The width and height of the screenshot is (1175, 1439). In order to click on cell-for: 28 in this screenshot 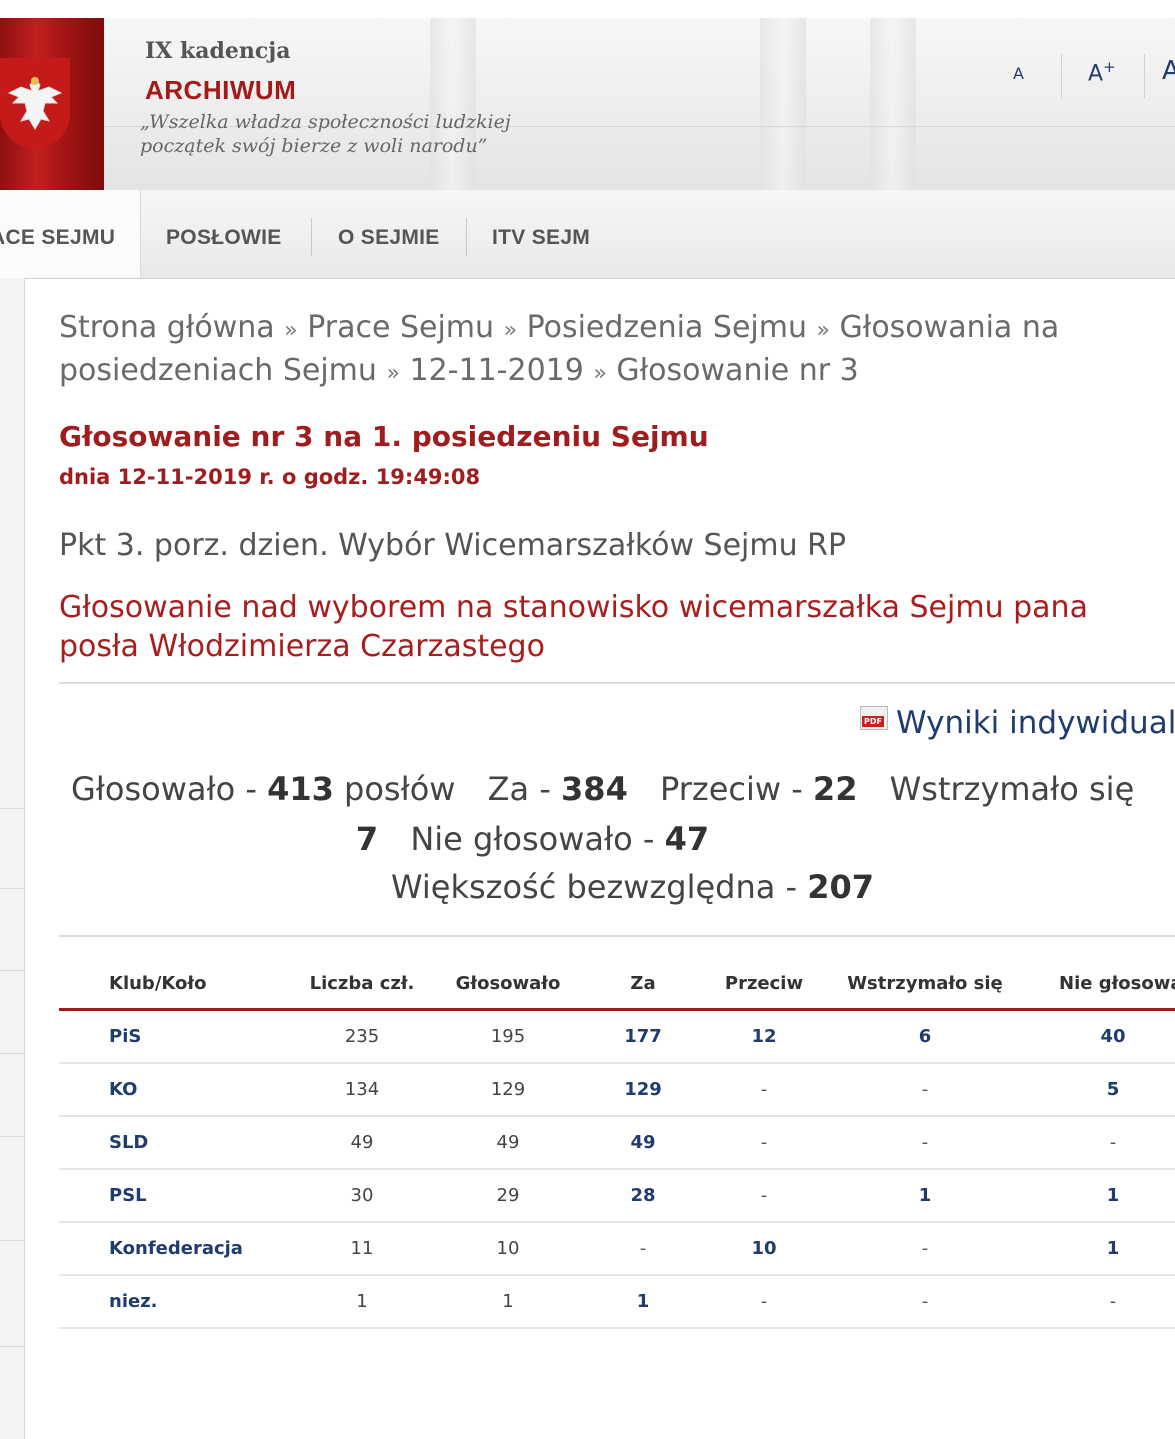, I will do `click(643, 1196)`.